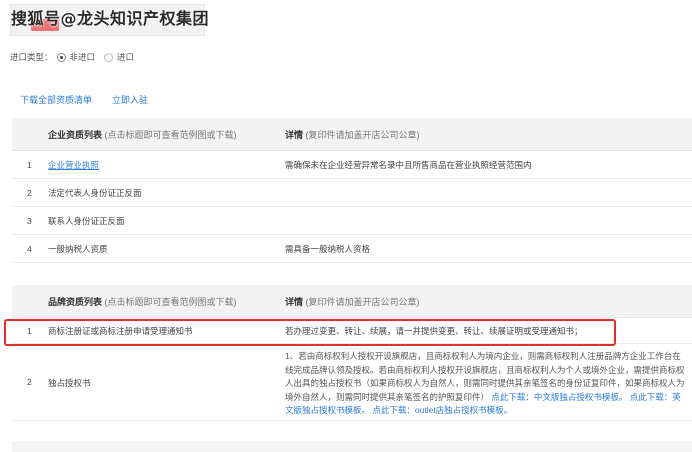 This screenshot has height=452, width=692. I want to click on table-row: 3 联系人身份证正反面, so click(352, 221).